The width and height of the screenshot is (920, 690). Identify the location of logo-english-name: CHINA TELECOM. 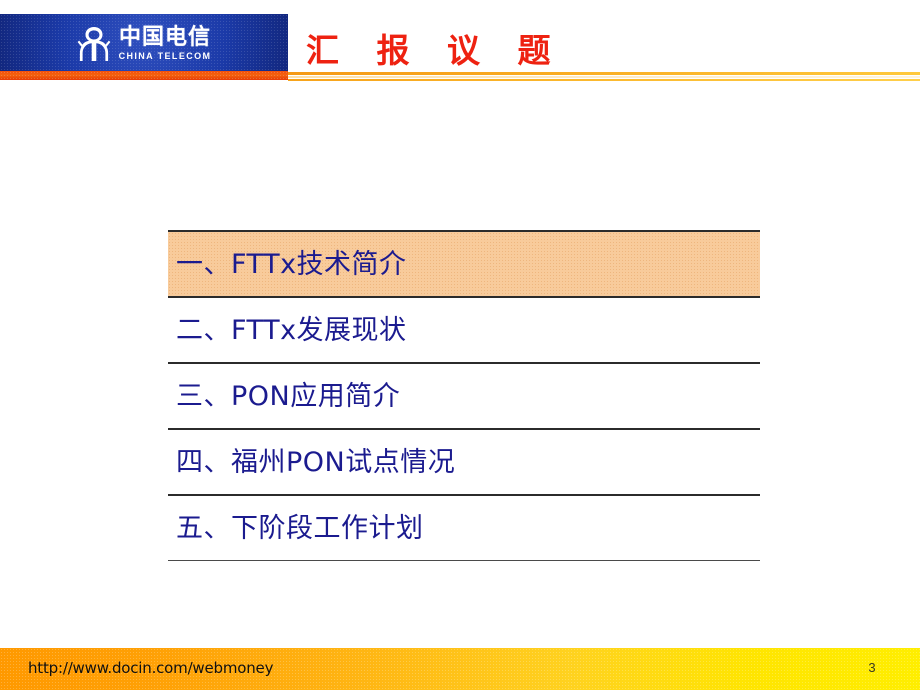
(165, 56).